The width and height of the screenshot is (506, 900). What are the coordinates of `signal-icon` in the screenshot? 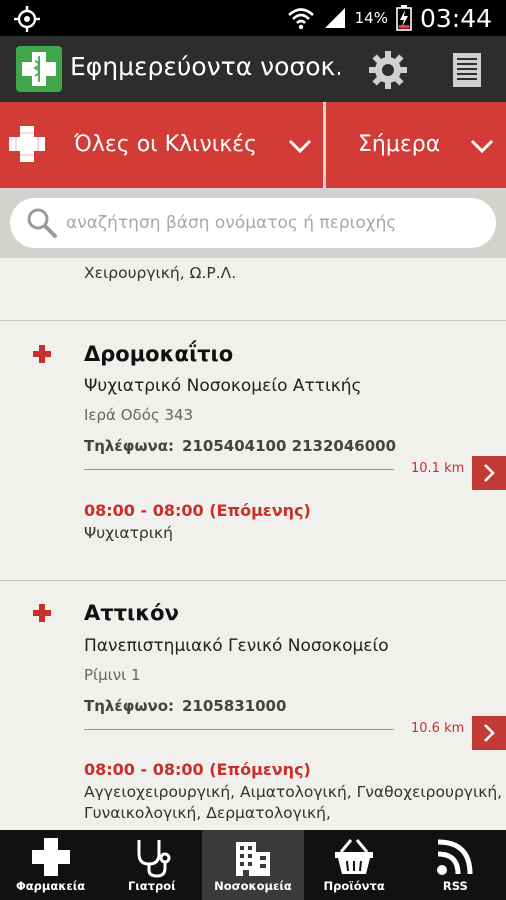 It's located at (334, 18).